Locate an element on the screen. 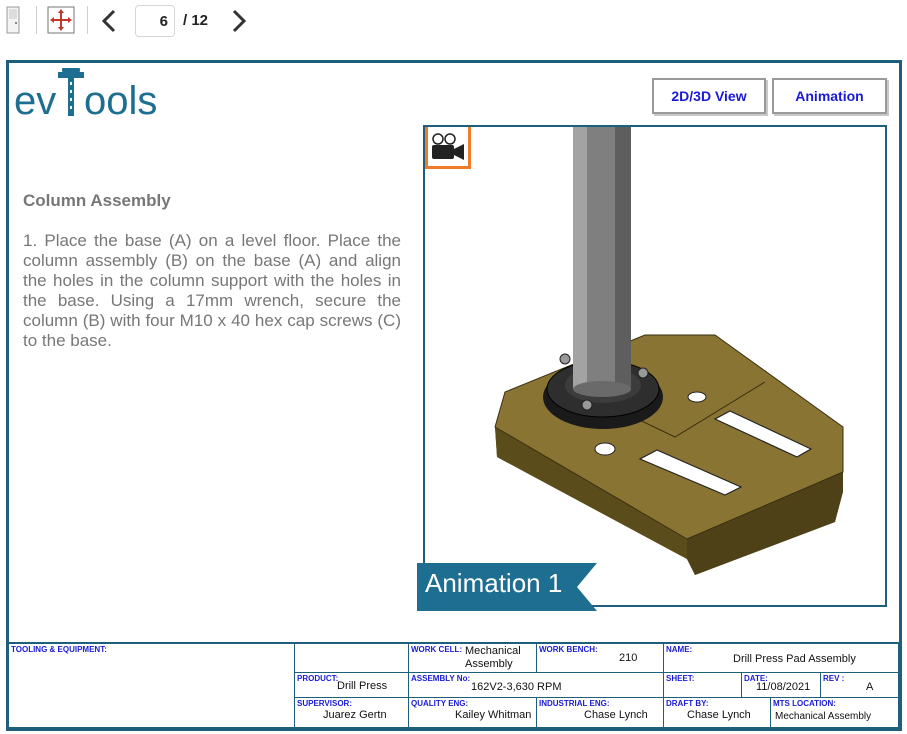  name-value: Drill Press Pad Assembly is located at coordinates (794, 659).